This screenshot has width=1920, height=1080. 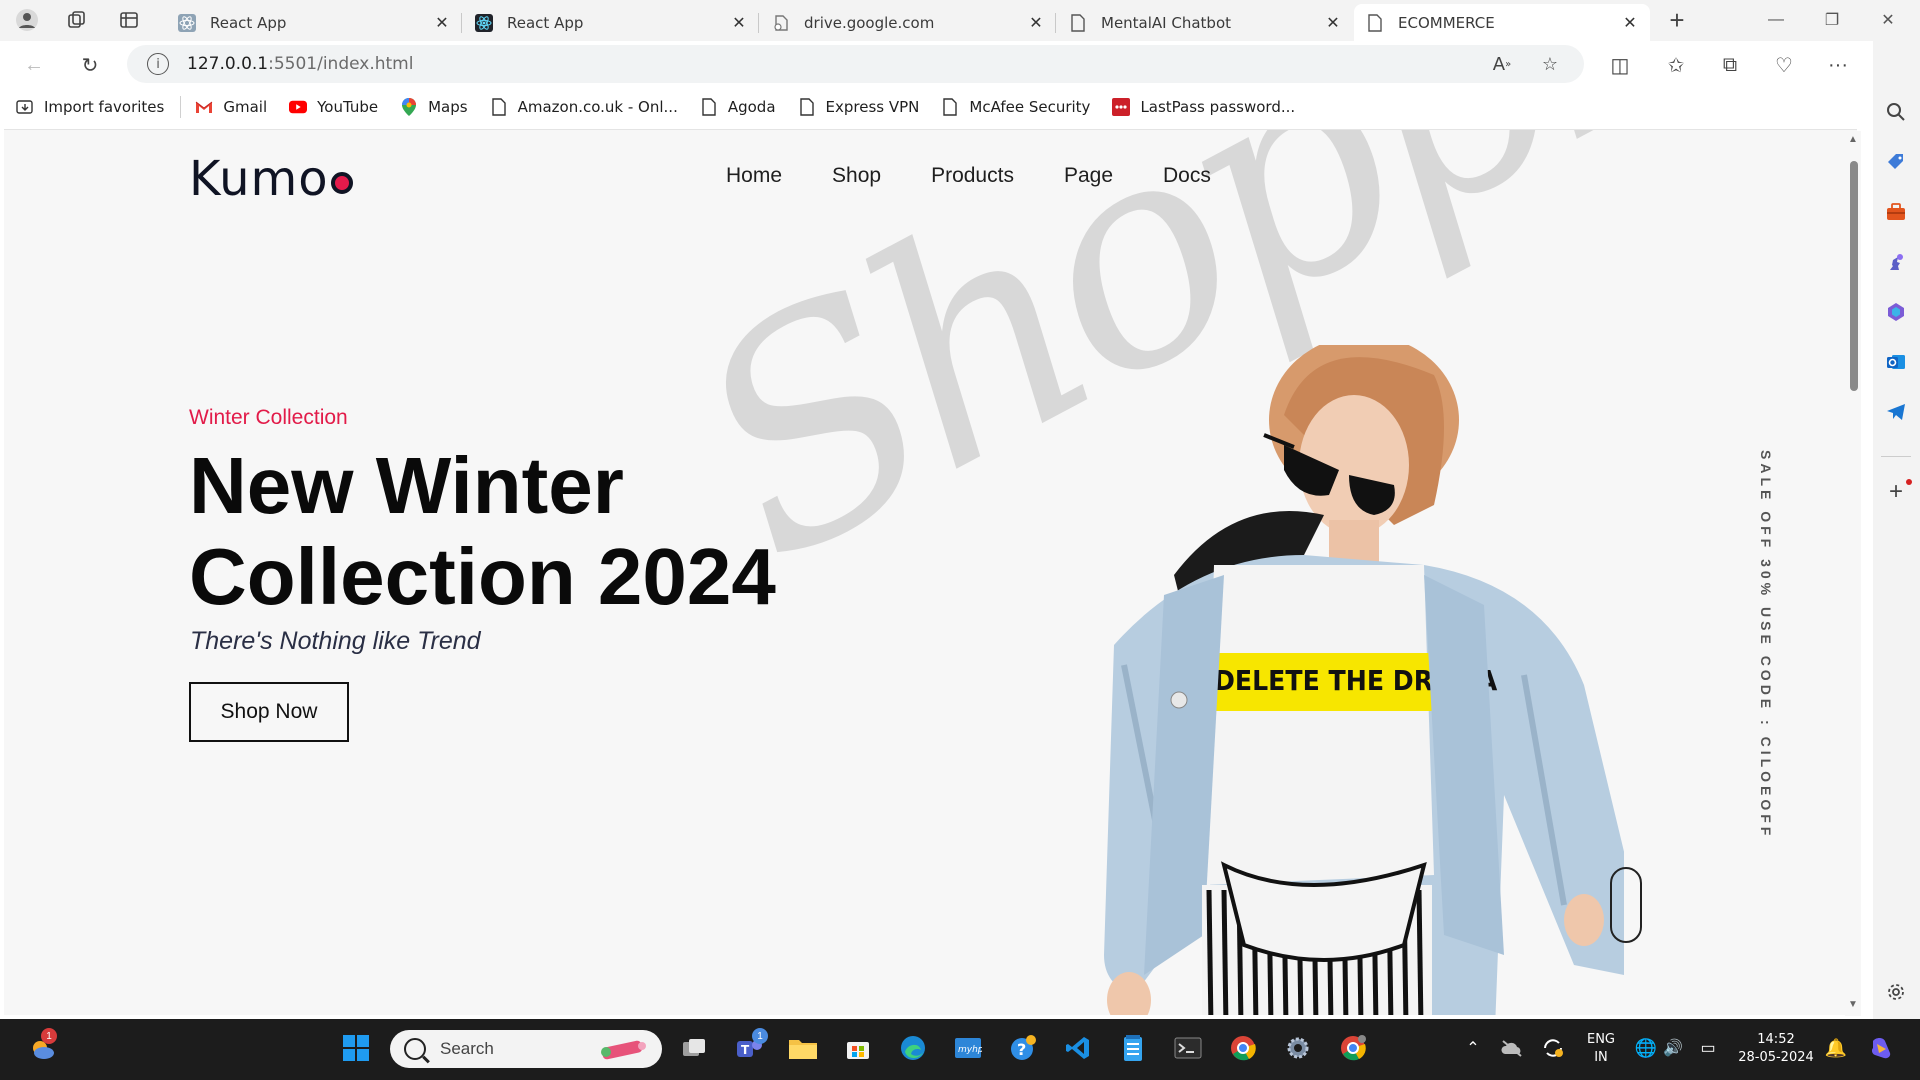 I want to click on file-explorer-icon, so click(x=803, y=1048).